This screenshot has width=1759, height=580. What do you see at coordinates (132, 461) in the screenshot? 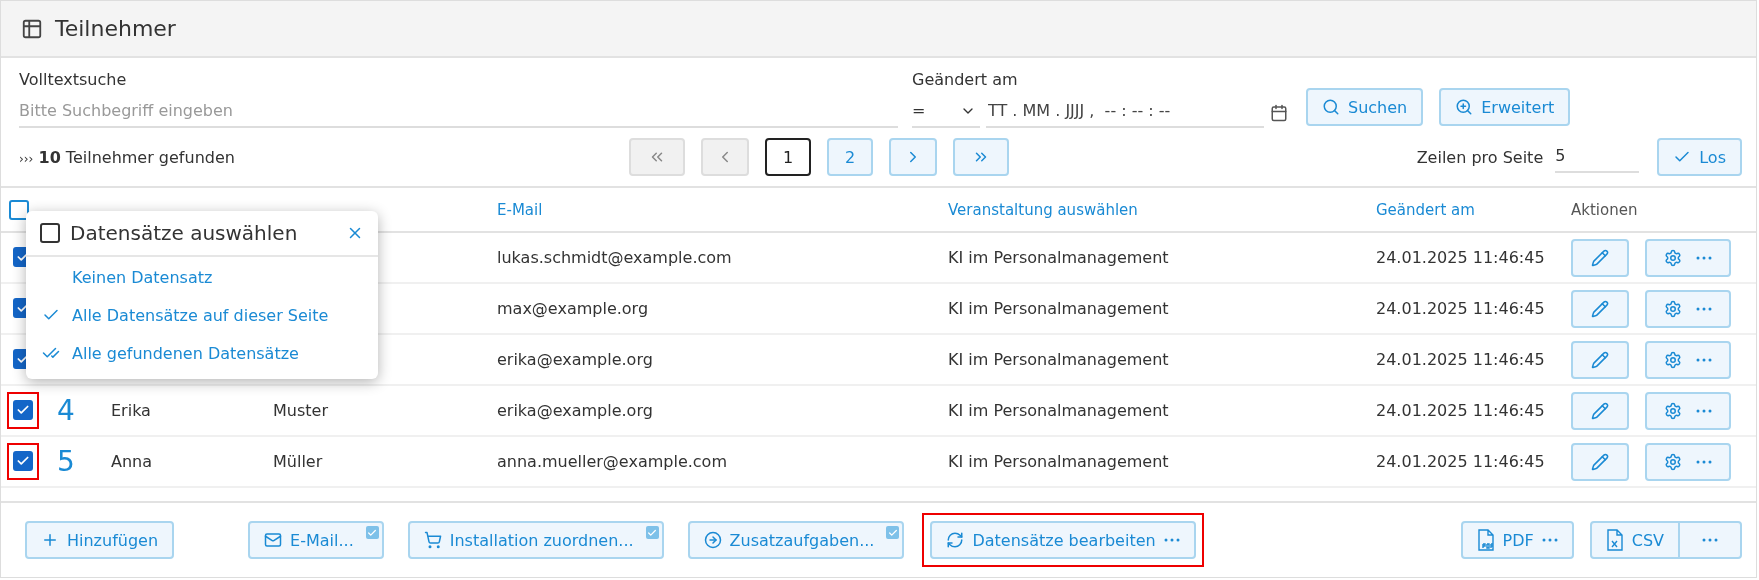
I see `table-cell: Anna` at bounding box center [132, 461].